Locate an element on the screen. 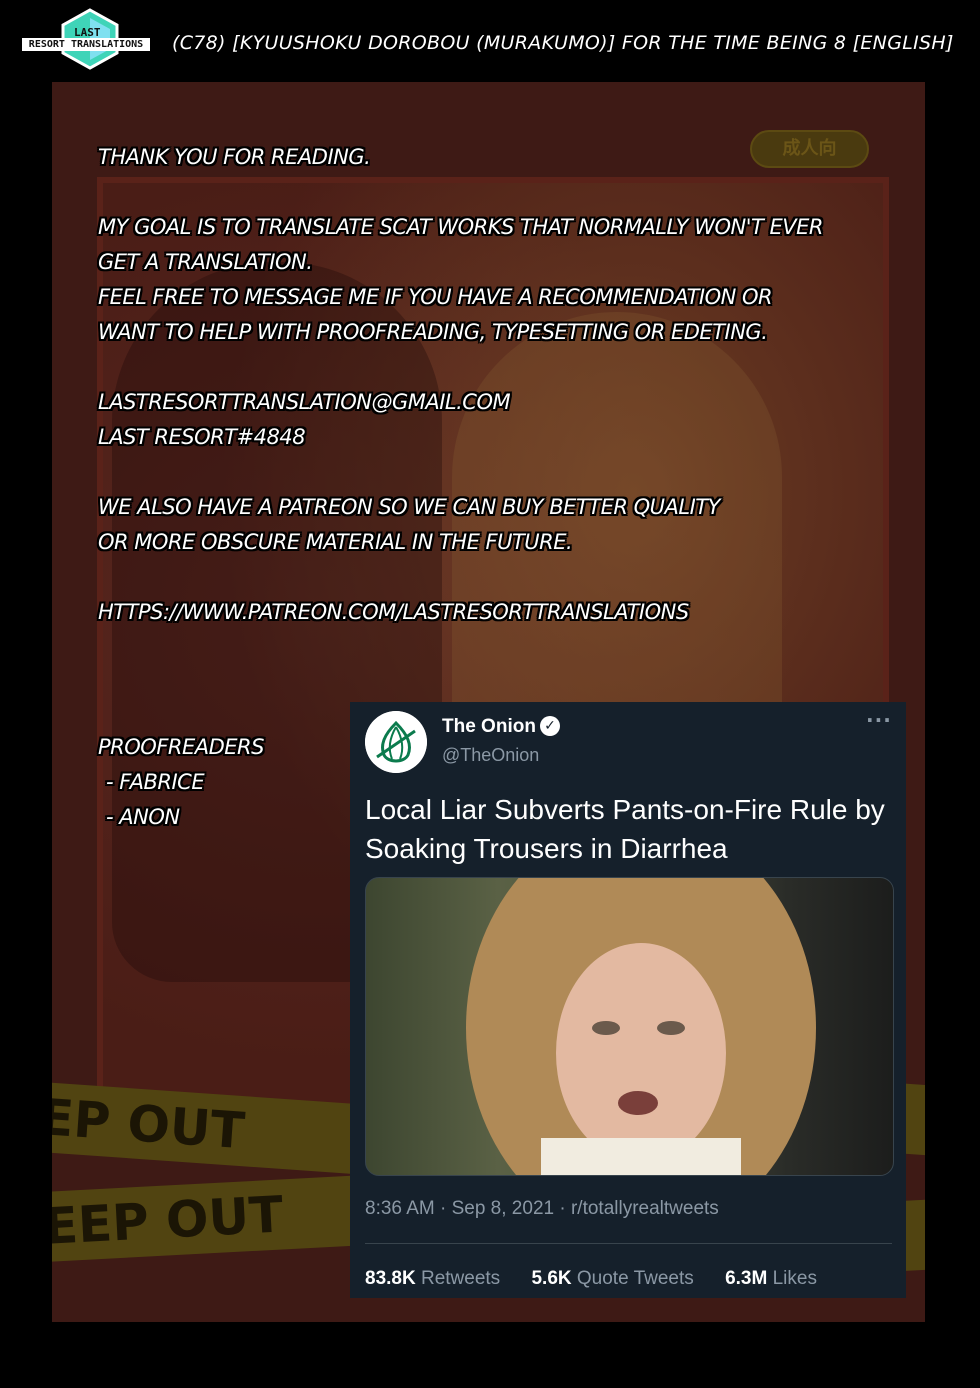 Image resolution: width=980 pixels, height=1388 pixels. avatar is located at coordinates (396, 742).